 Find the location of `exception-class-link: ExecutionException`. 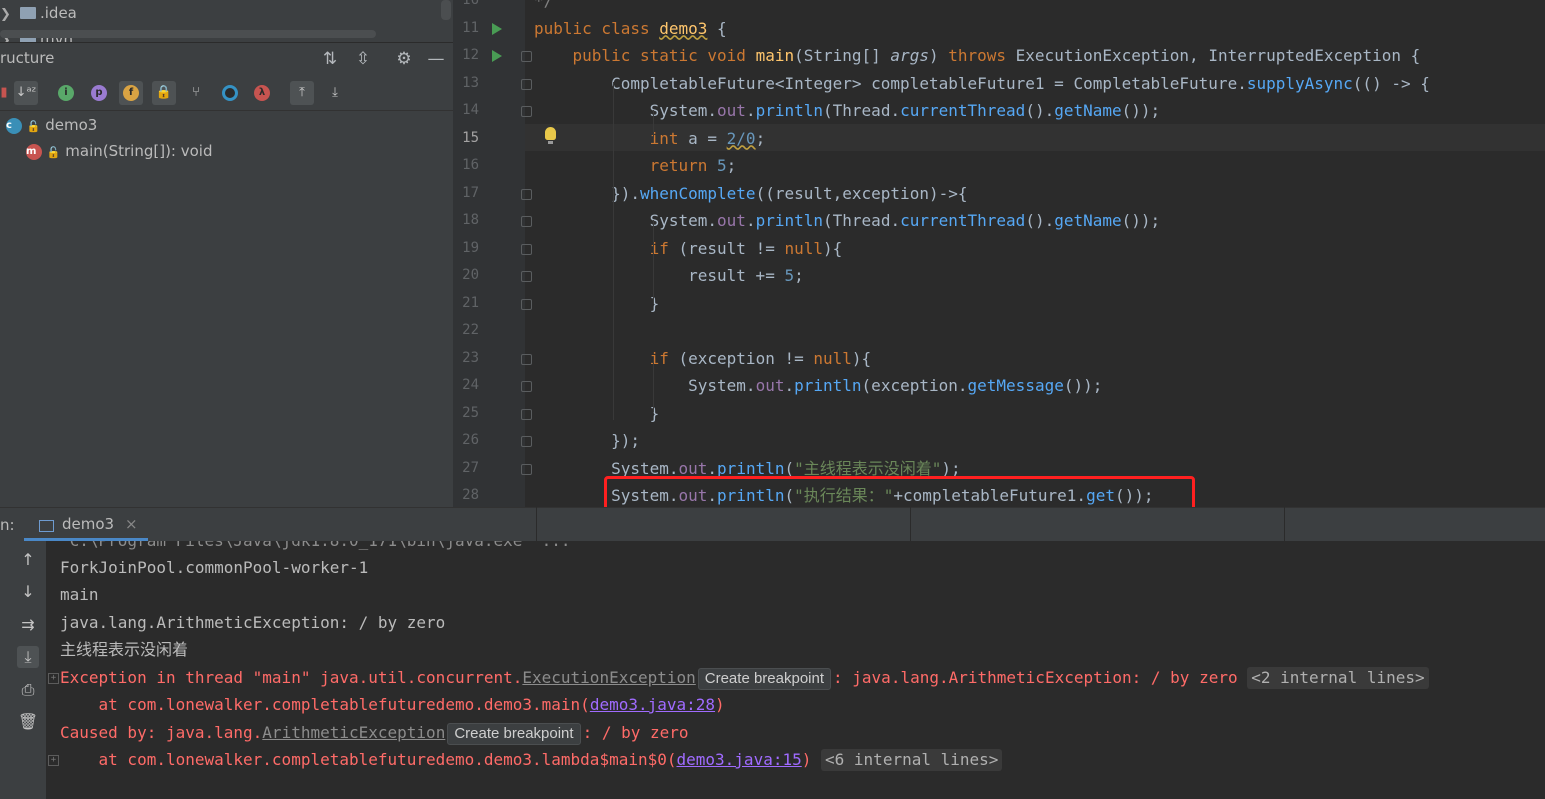

exception-class-link: ExecutionException is located at coordinates (608, 677).